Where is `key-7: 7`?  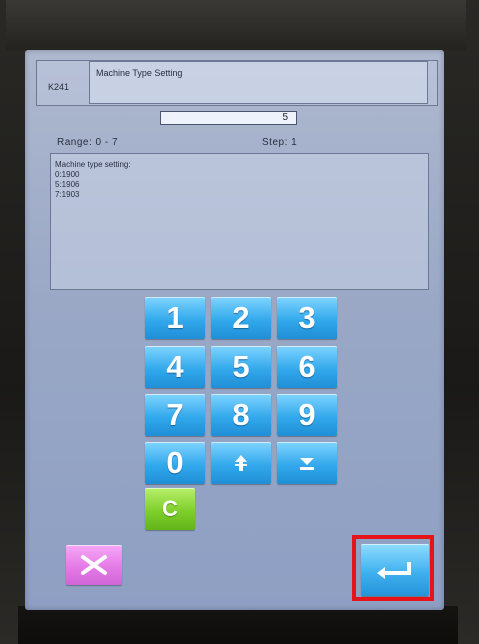
key-7: 7 is located at coordinates (175, 415).